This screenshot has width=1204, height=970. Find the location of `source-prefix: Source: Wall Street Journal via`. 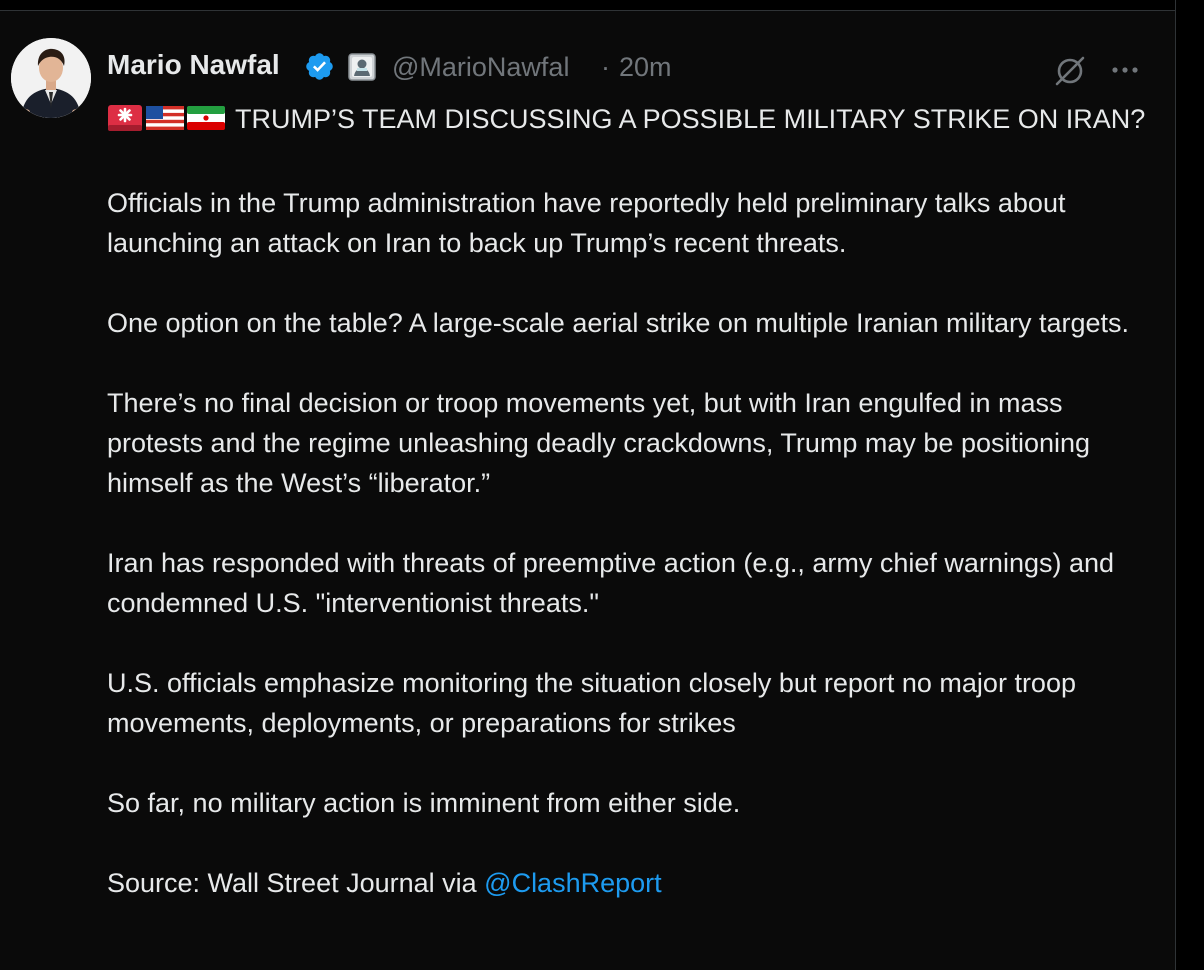

source-prefix: Source: Wall Street Journal via is located at coordinates (296, 883).